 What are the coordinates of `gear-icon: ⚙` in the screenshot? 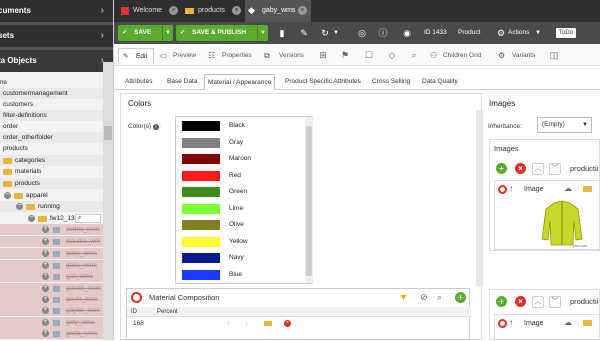 It's located at (501, 33).